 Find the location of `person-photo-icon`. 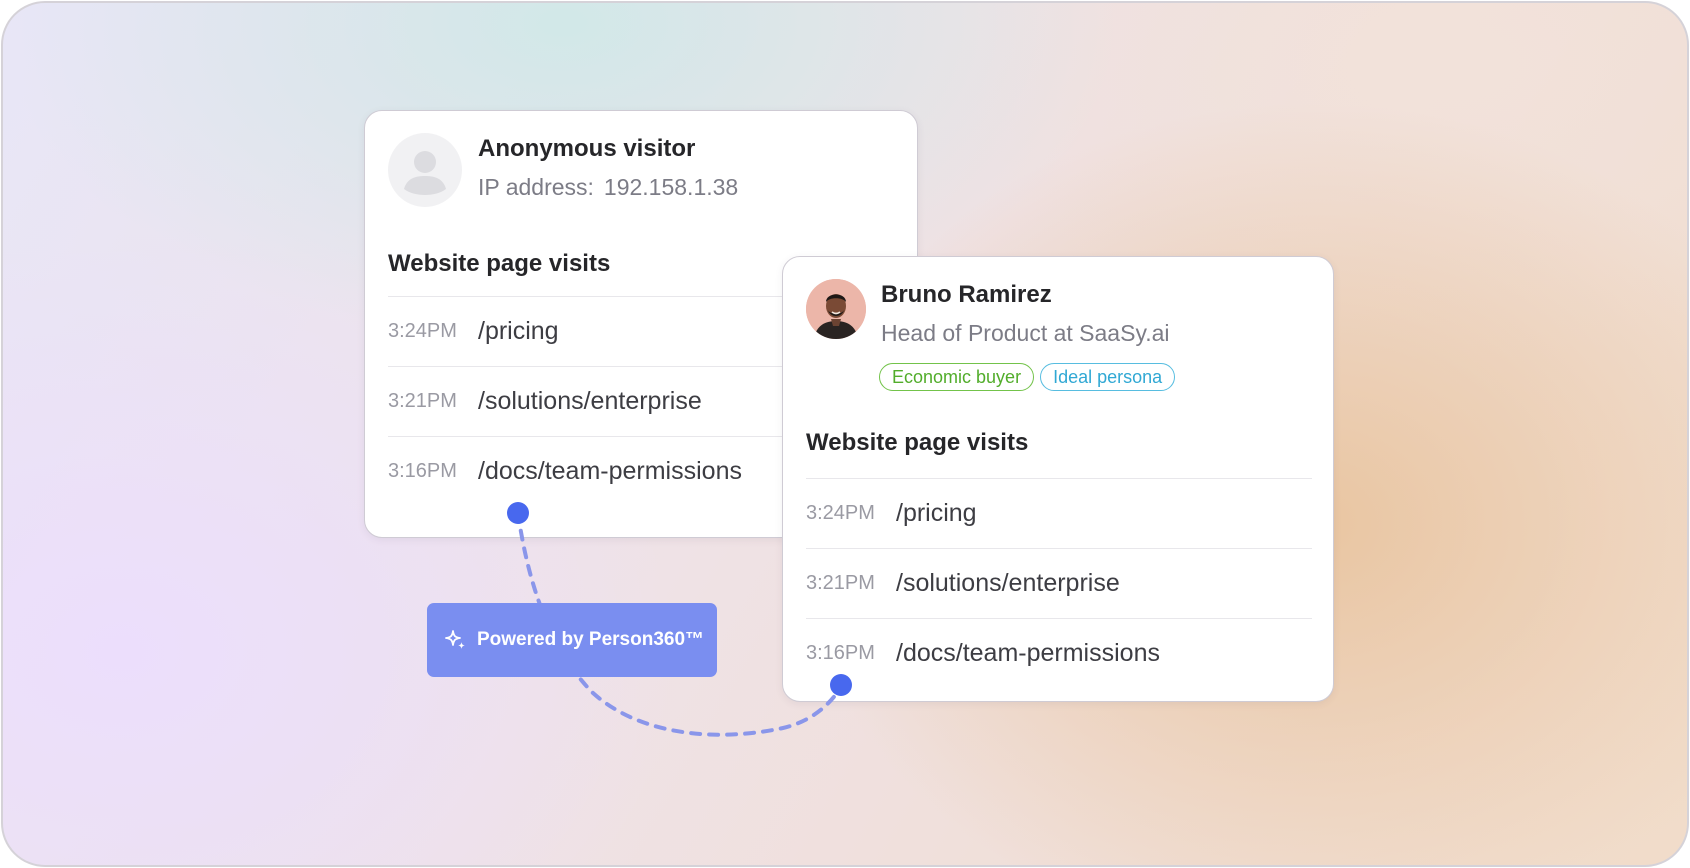

person-photo-icon is located at coordinates (836, 309).